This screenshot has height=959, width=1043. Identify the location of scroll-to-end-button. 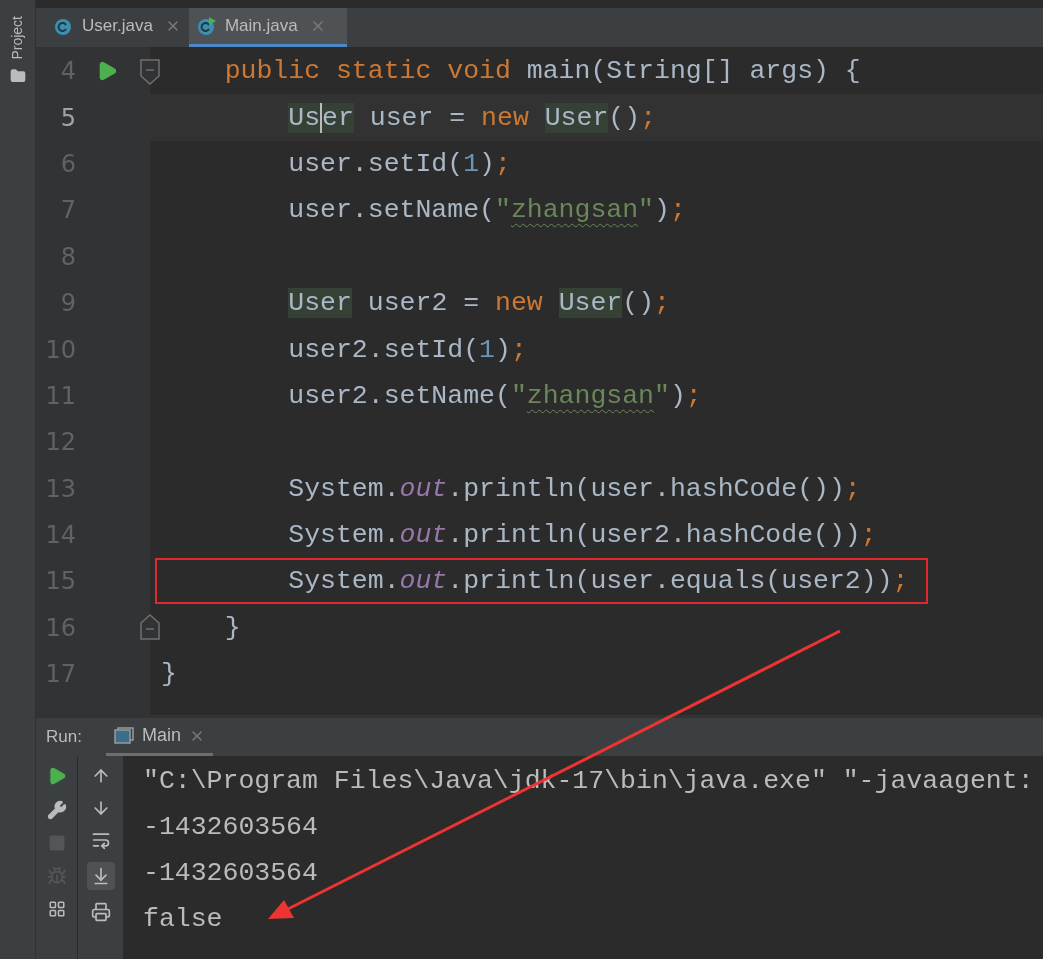
(100, 876).